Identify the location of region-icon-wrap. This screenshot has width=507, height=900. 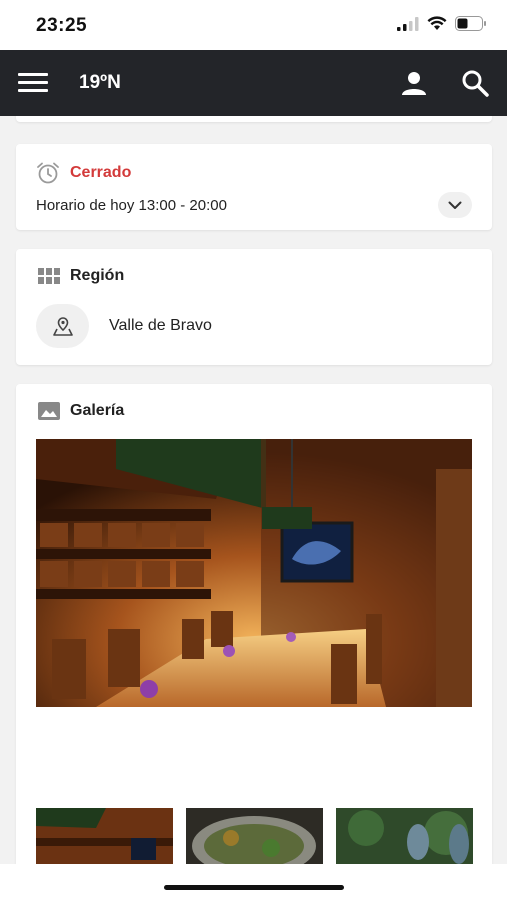
(62, 326).